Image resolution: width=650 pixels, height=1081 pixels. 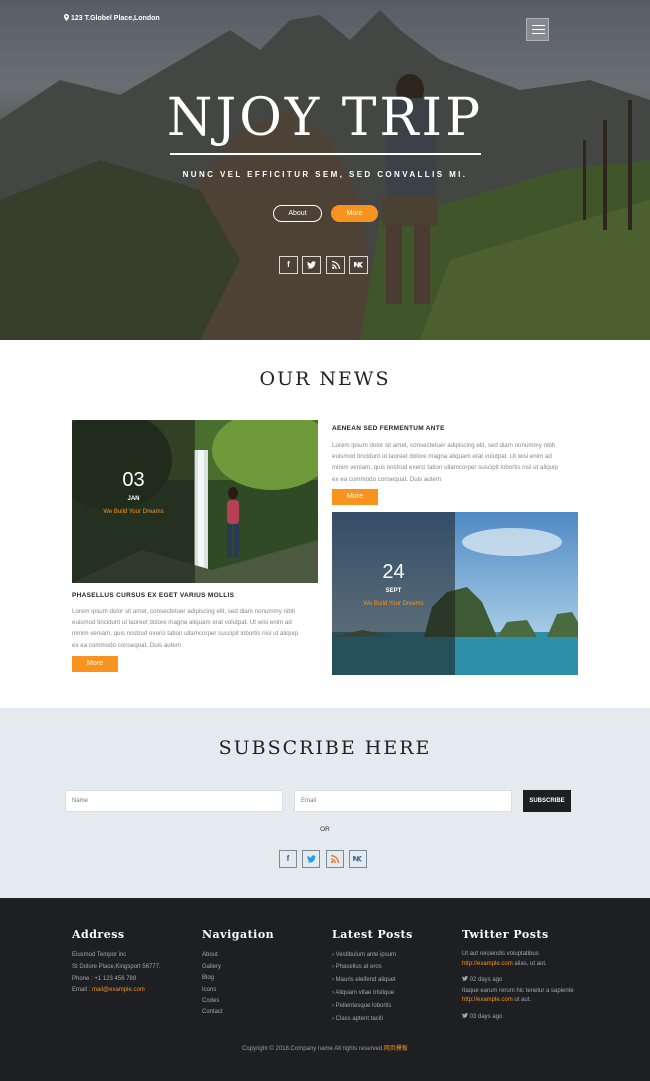 I want to click on news-heading: PHASELLUS CURSUS EX EGET VARIUS MOLLIS, so click(x=153, y=595).